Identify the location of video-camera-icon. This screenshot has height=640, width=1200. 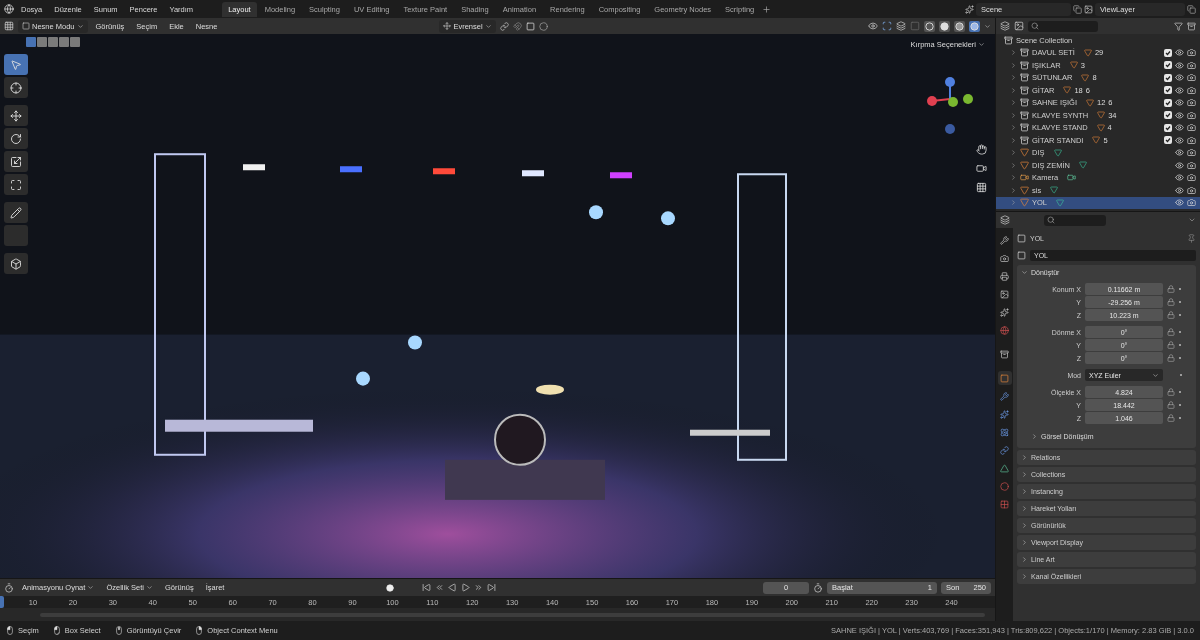
(981, 168).